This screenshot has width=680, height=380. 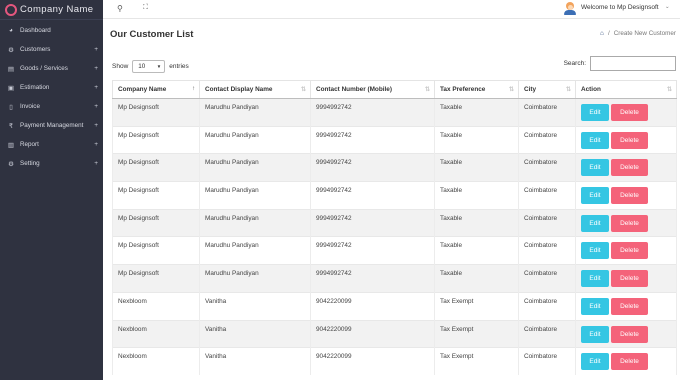 What do you see at coordinates (11, 126) in the screenshot?
I see `payment-icon: ₹` at bounding box center [11, 126].